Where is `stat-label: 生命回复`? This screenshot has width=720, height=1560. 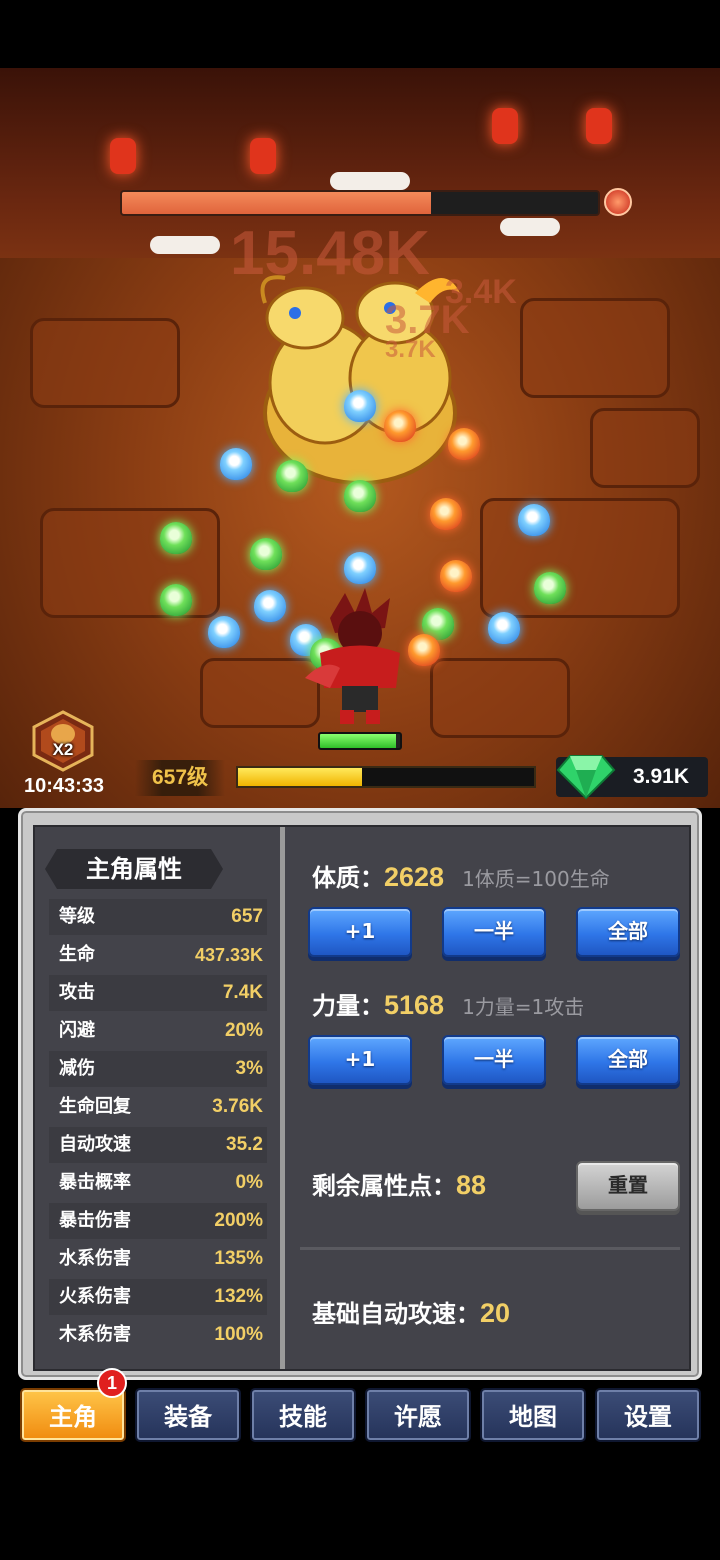 stat-label: 生命回复 is located at coordinates (95, 1106).